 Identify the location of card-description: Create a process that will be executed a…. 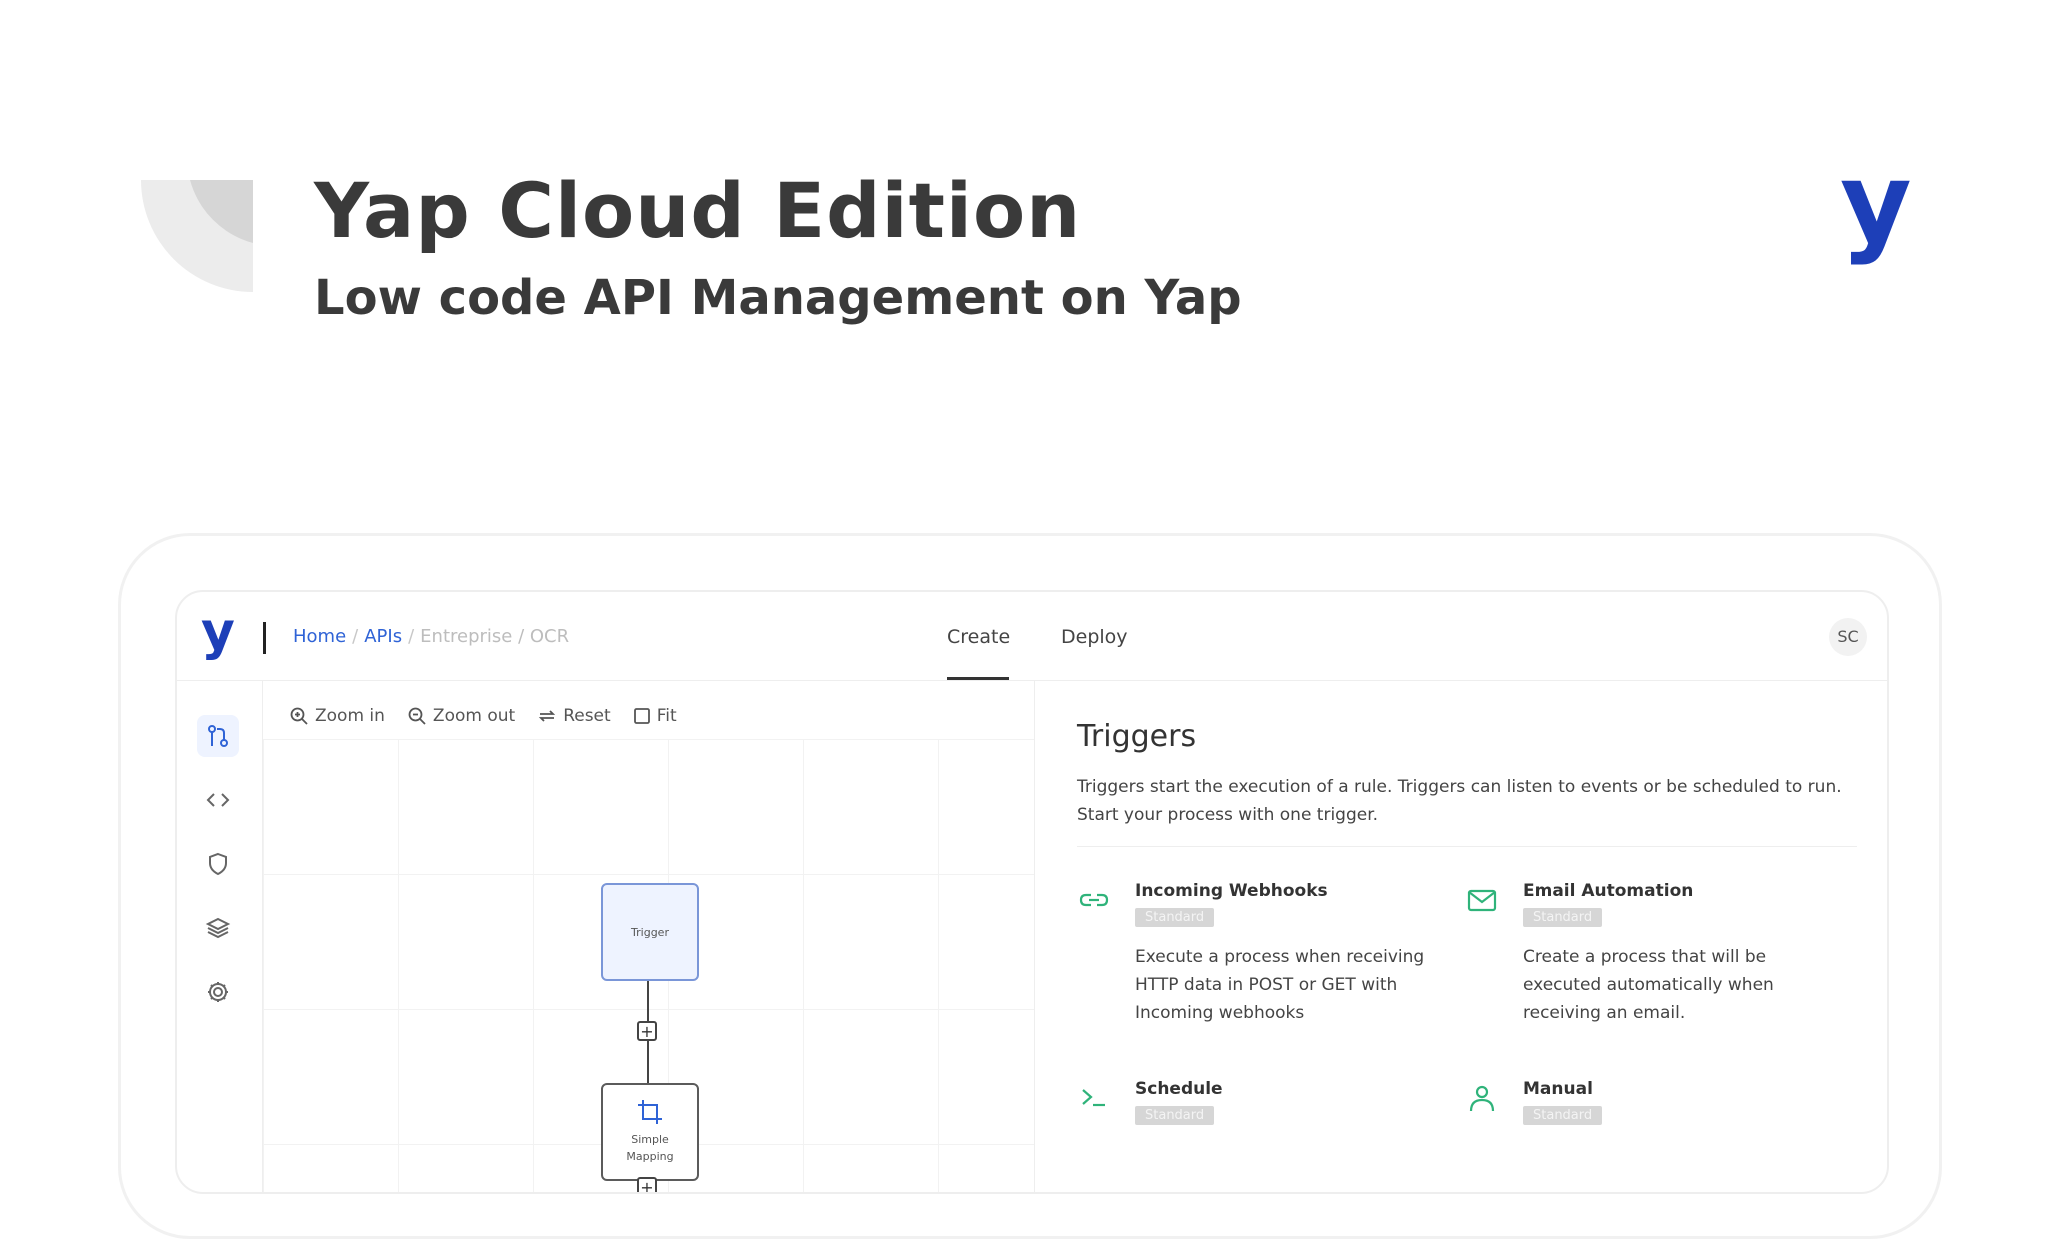
(1648, 985).